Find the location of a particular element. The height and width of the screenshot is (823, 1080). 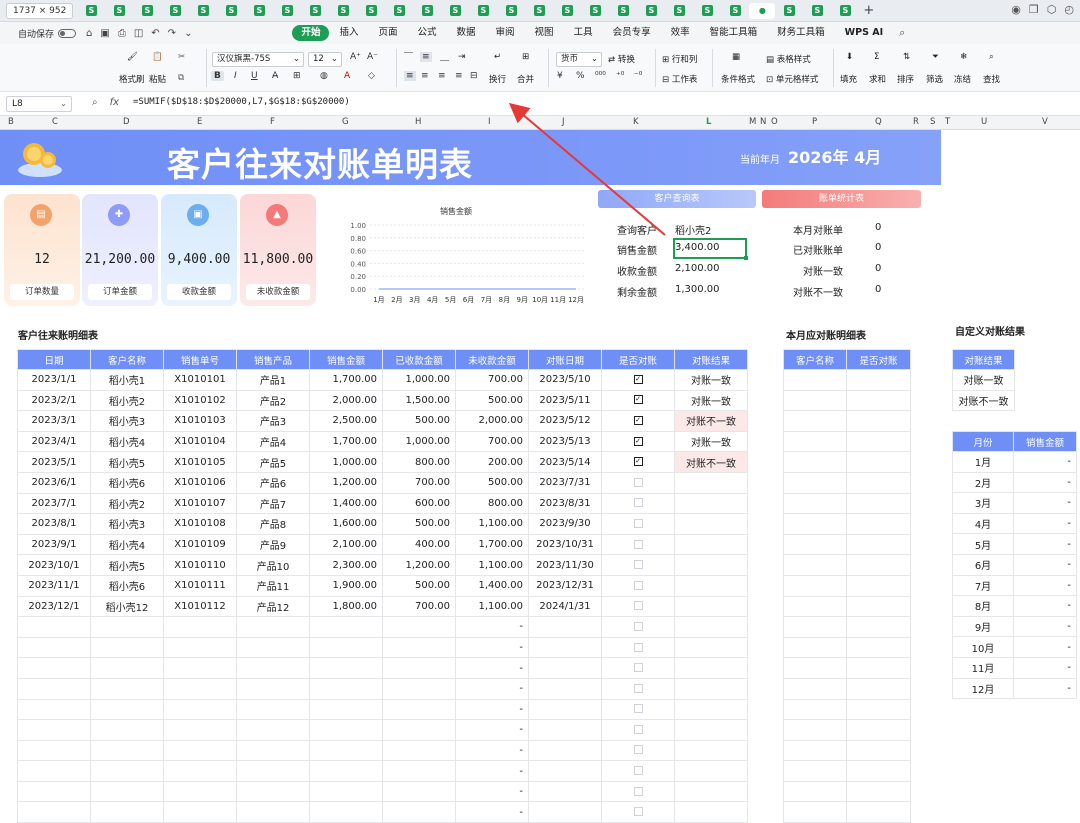

clear-icon: ◇ is located at coordinates (371, 76).